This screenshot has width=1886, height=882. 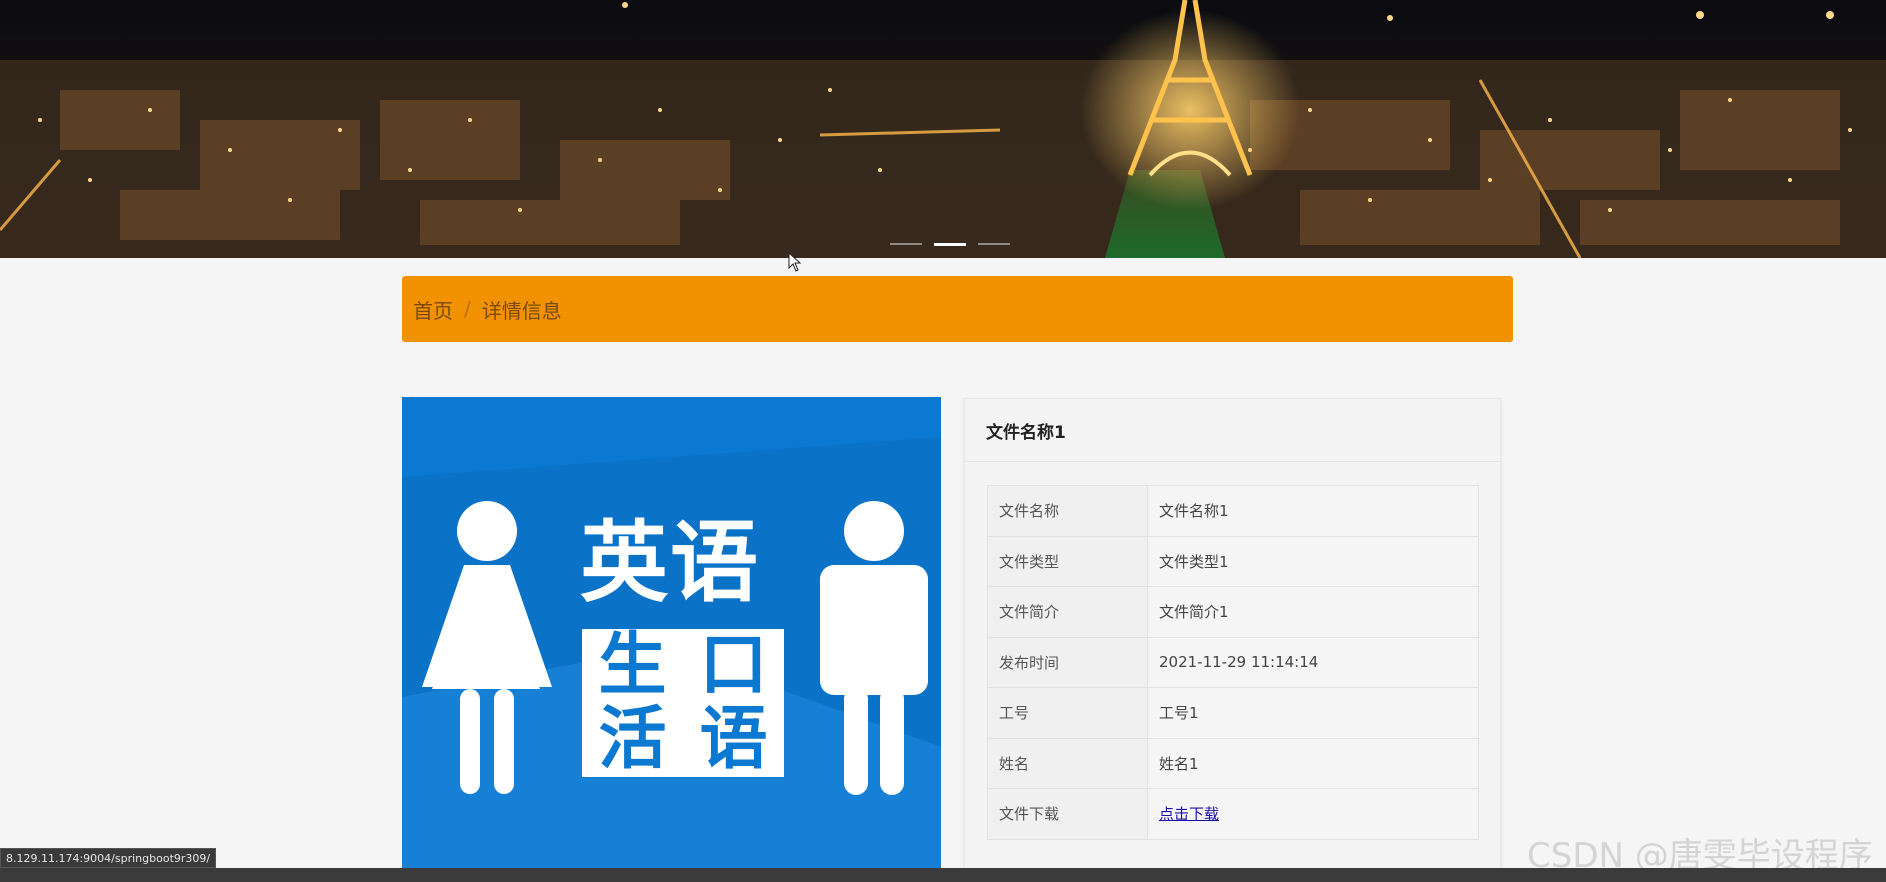 What do you see at coordinates (733, 739) in the screenshot?
I see `cover-box-char-4: 语` at bounding box center [733, 739].